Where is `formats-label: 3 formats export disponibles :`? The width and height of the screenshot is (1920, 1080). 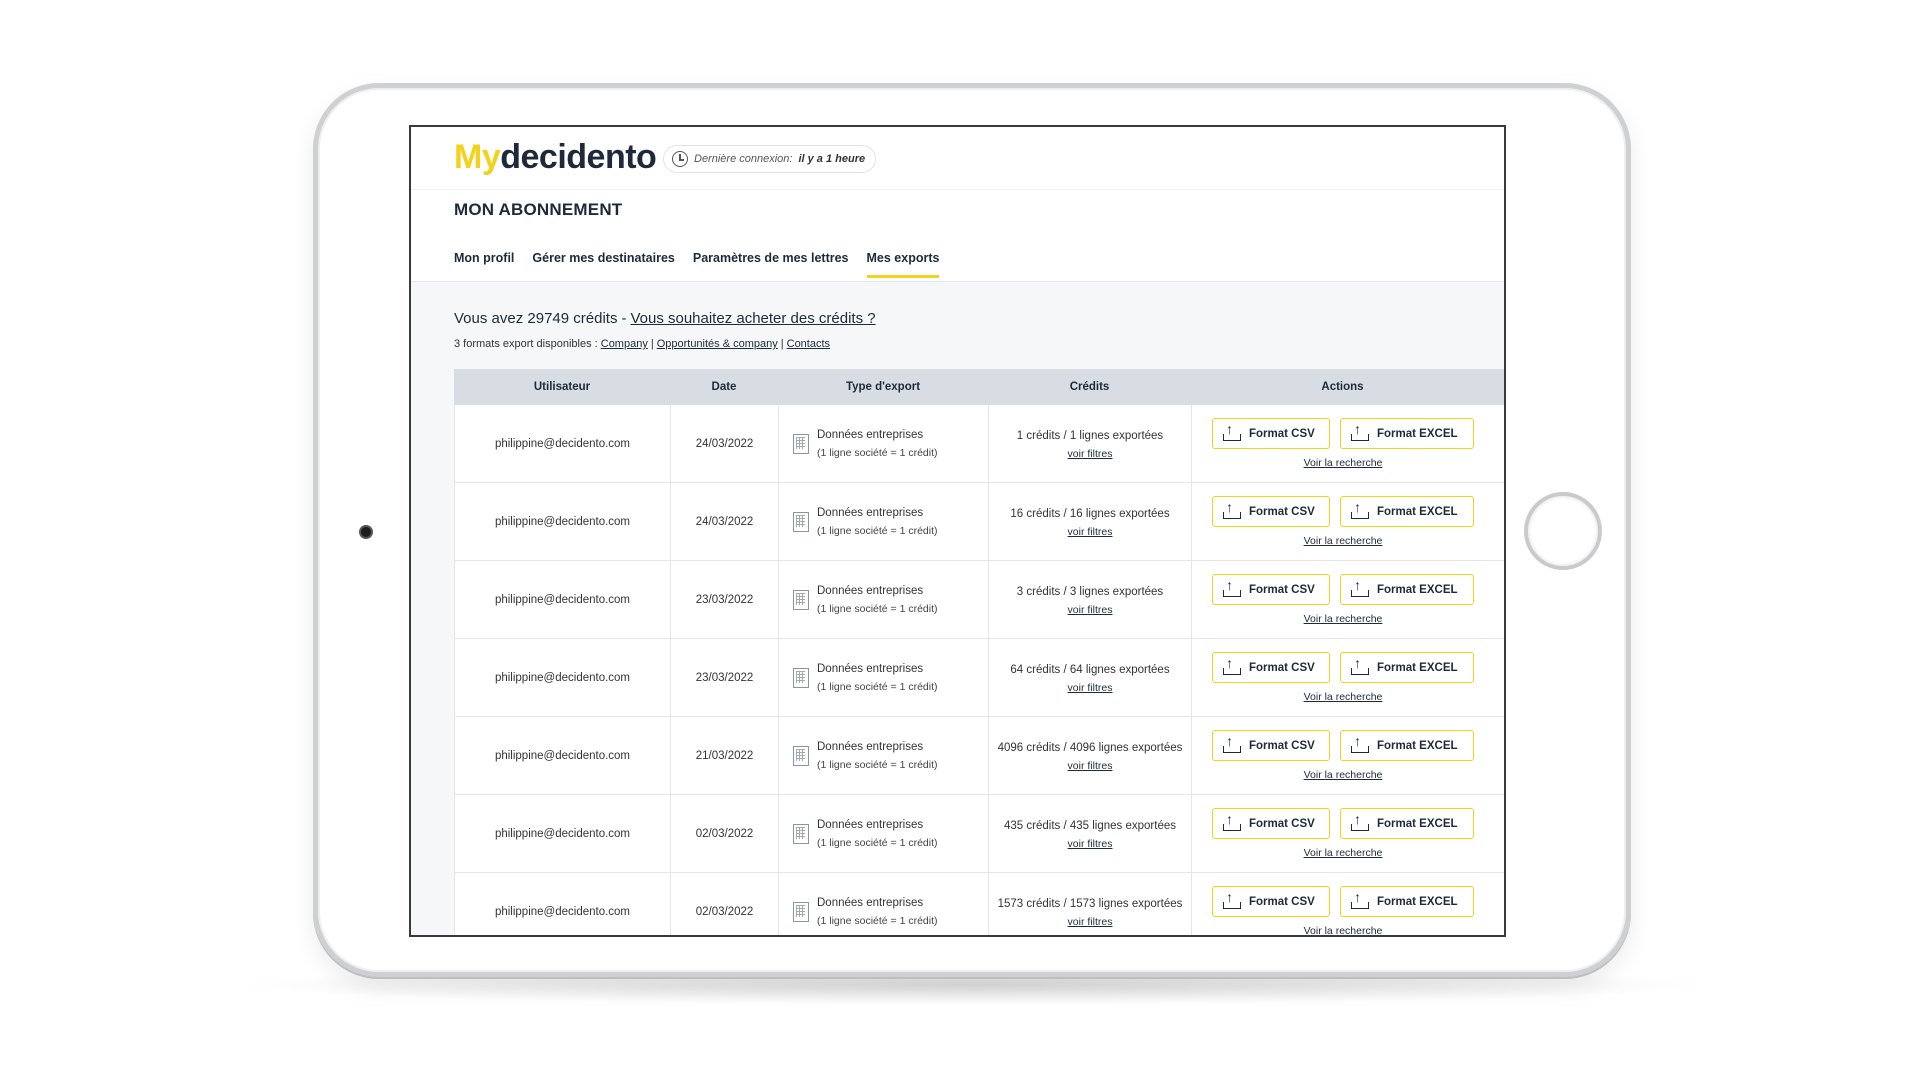 formats-label: 3 formats export disponibles : is located at coordinates (526, 344).